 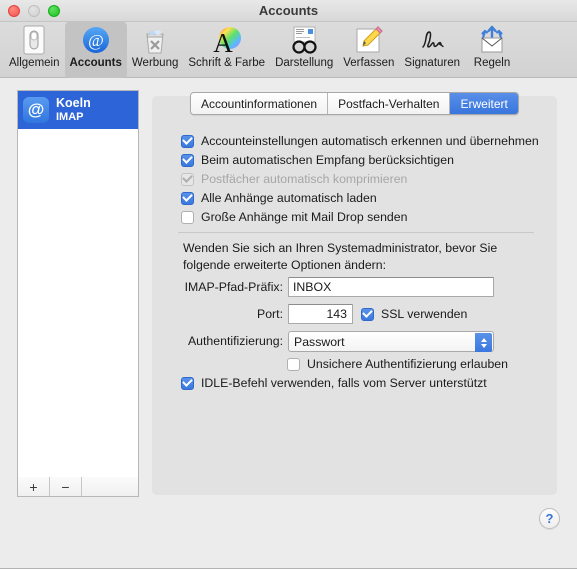 What do you see at coordinates (549, 518) in the screenshot?
I see `help-button: ?` at bounding box center [549, 518].